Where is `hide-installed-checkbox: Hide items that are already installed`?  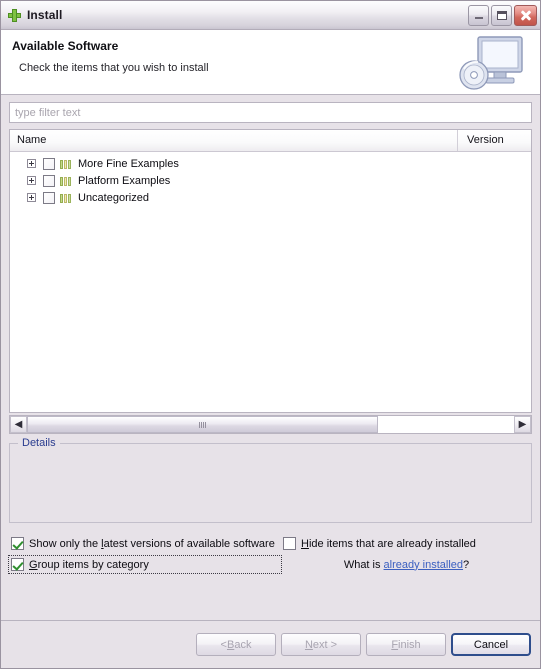 hide-installed-checkbox: Hide items that are already installed is located at coordinates (379, 543).